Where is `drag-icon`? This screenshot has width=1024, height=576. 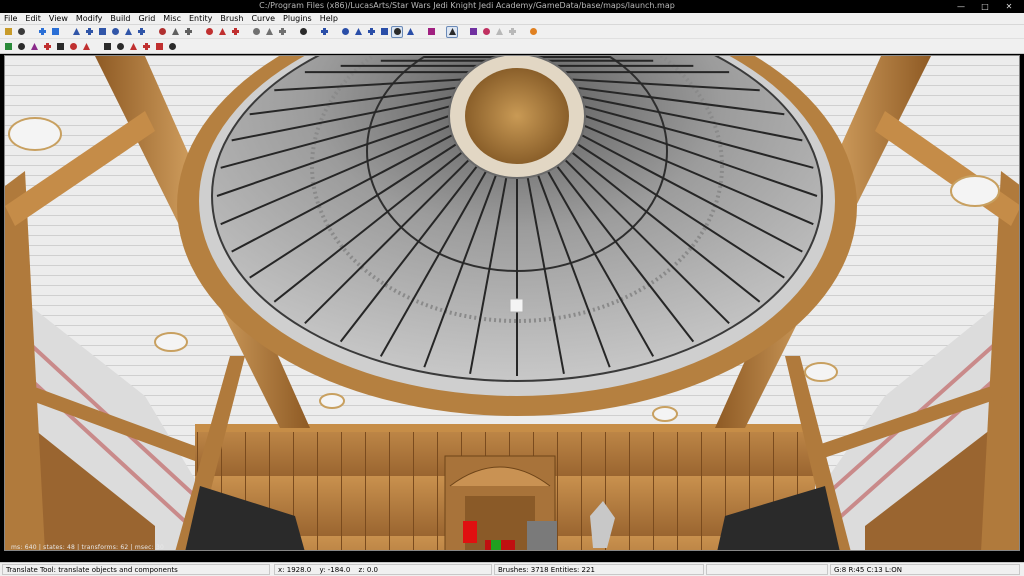
drag-icon is located at coordinates (159, 46).